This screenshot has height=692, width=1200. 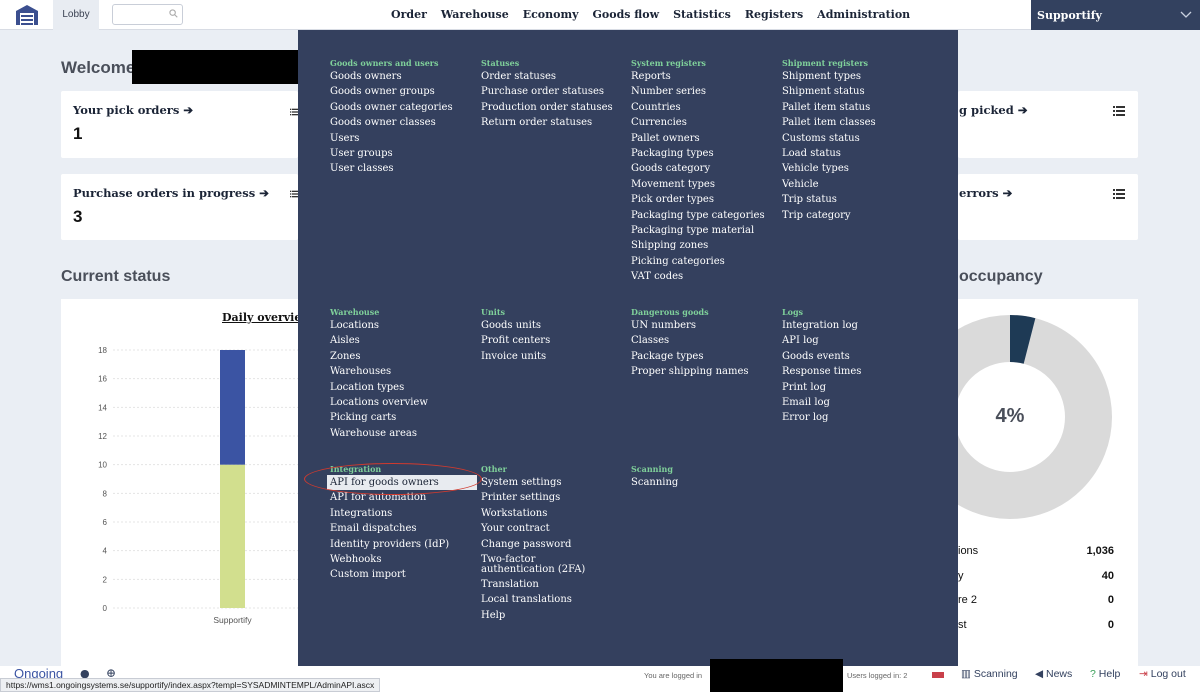 I want to click on menu-item-locations-overview: Locations overview, so click(x=379, y=402).